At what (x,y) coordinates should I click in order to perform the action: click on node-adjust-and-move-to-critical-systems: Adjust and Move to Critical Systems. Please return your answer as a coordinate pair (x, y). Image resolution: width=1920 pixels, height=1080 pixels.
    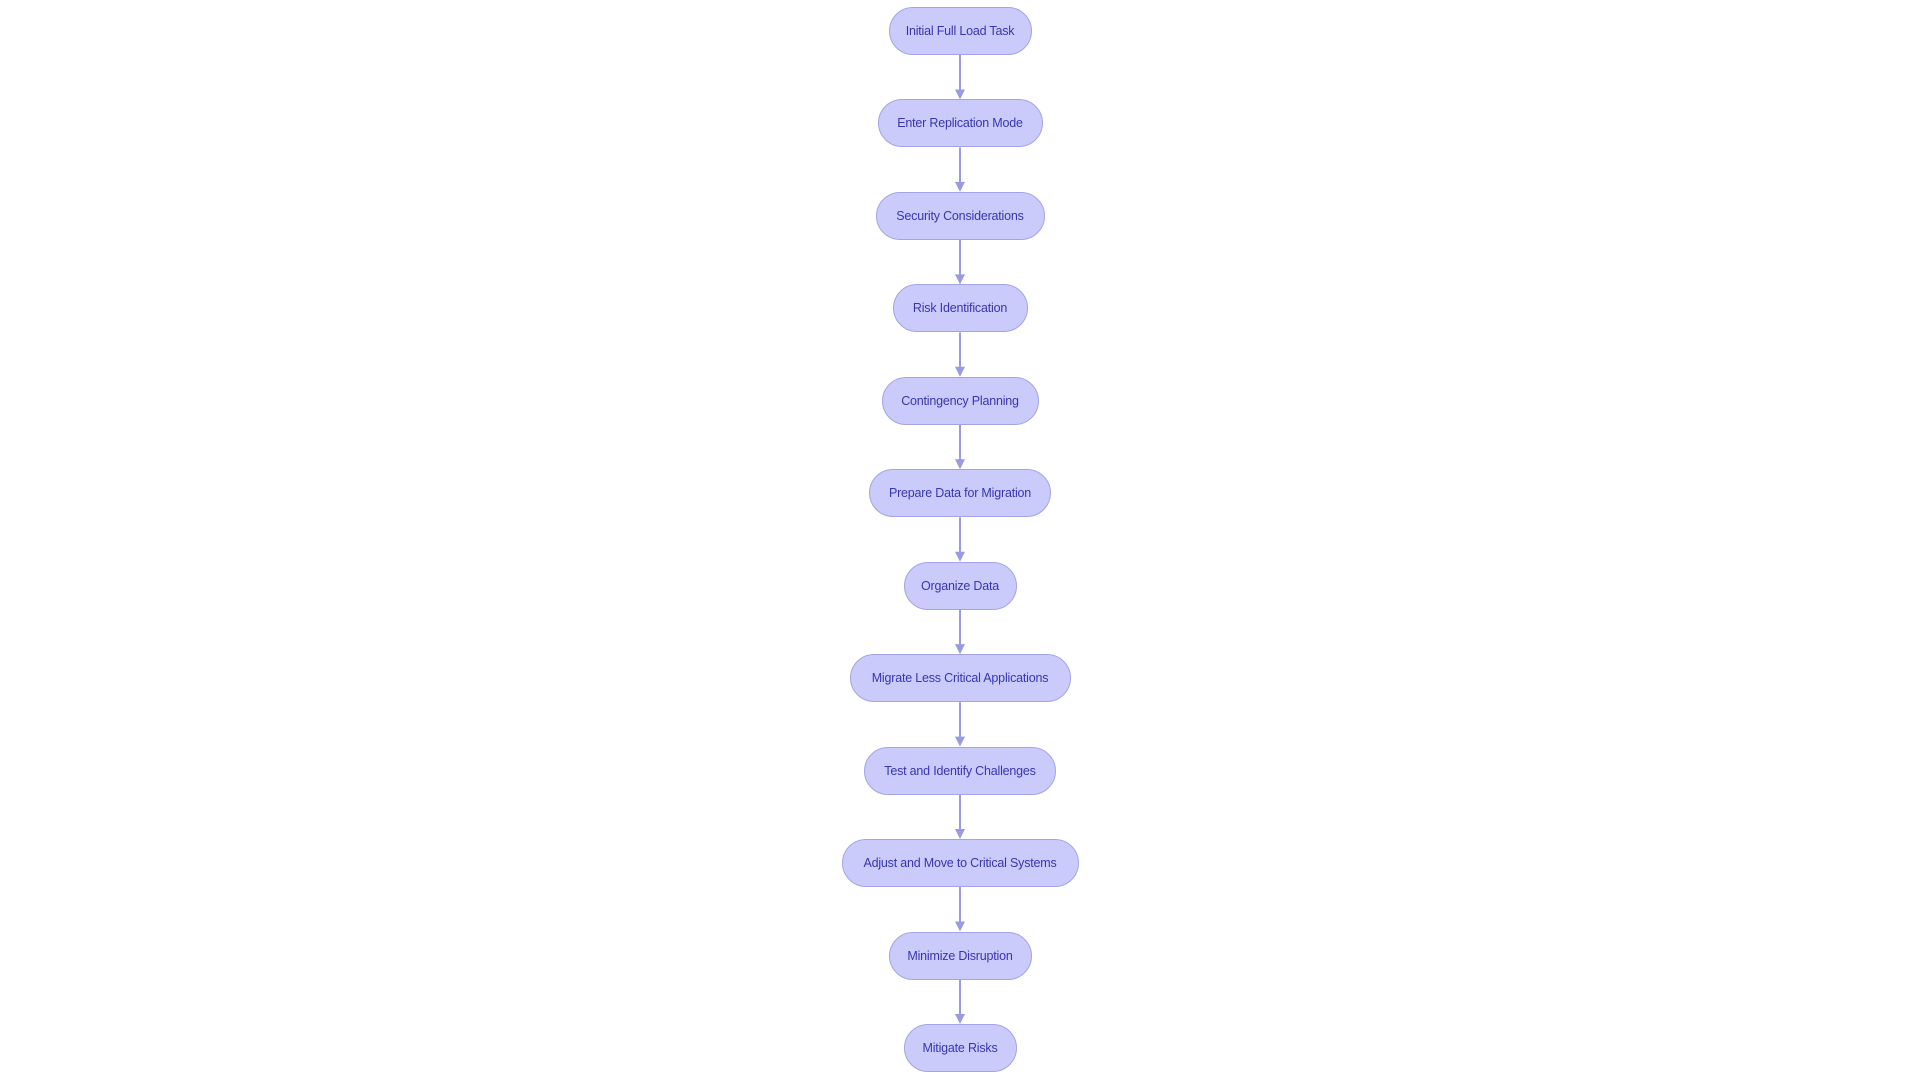
    Looking at the image, I should click on (960, 863).